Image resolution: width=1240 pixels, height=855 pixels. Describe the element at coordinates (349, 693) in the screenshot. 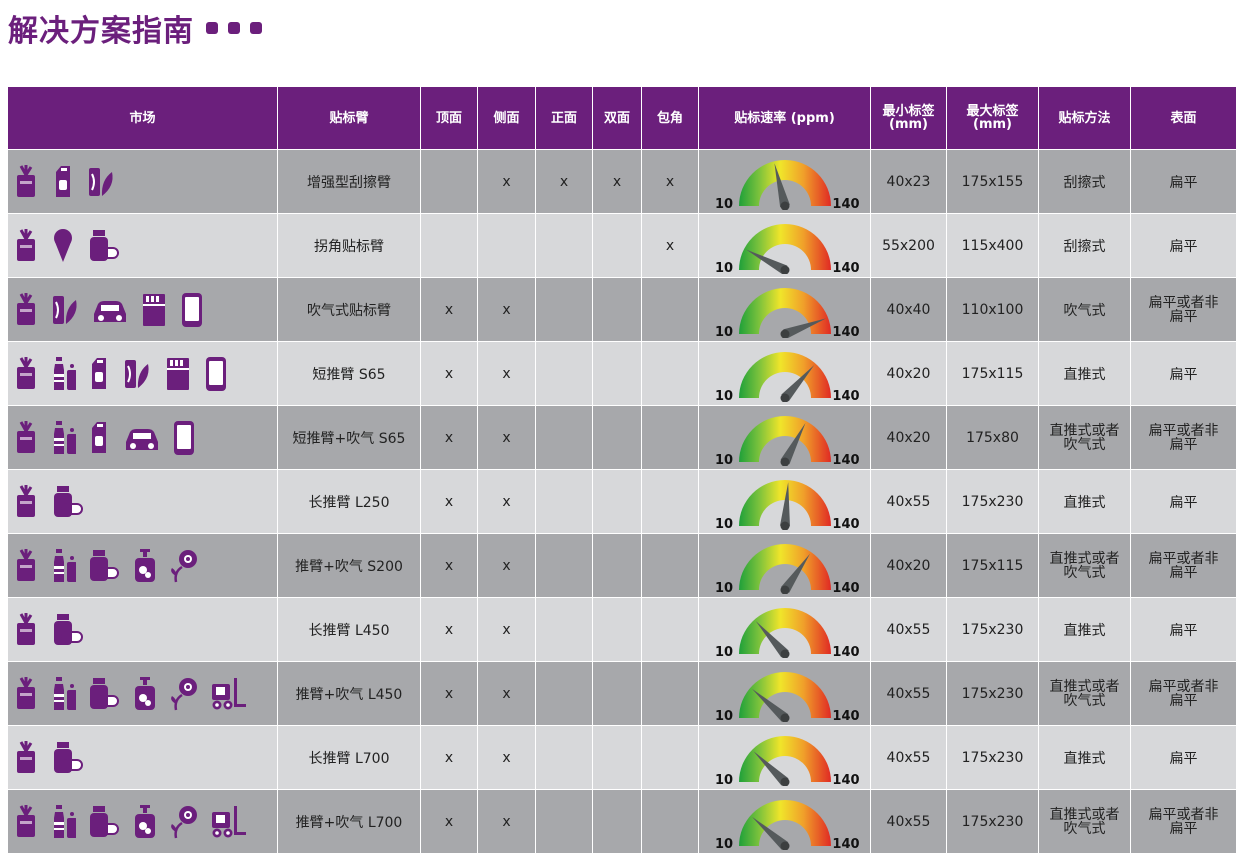

I see `arm-name: 推臂+吹气 L450` at that location.